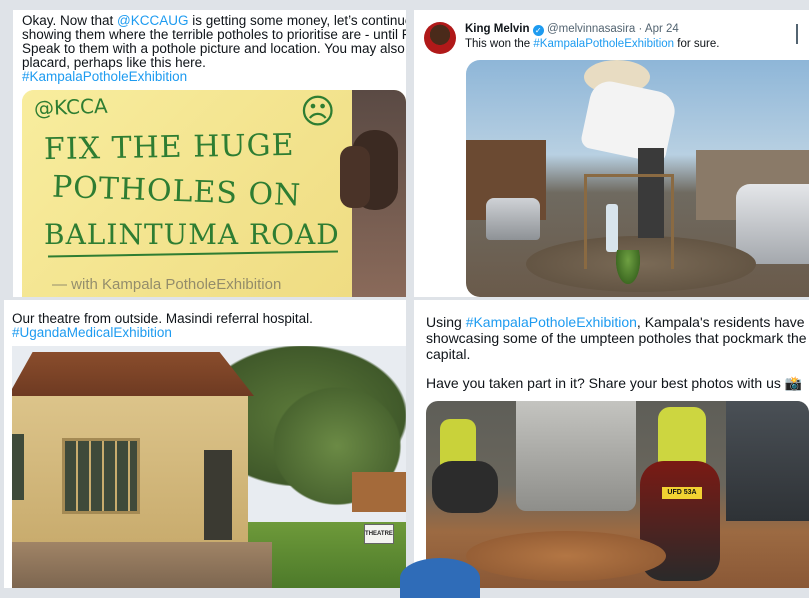 This screenshot has width=809, height=598. Describe the element at coordinates (133, 374) in the screenshot. I see `building-roof` at that location.